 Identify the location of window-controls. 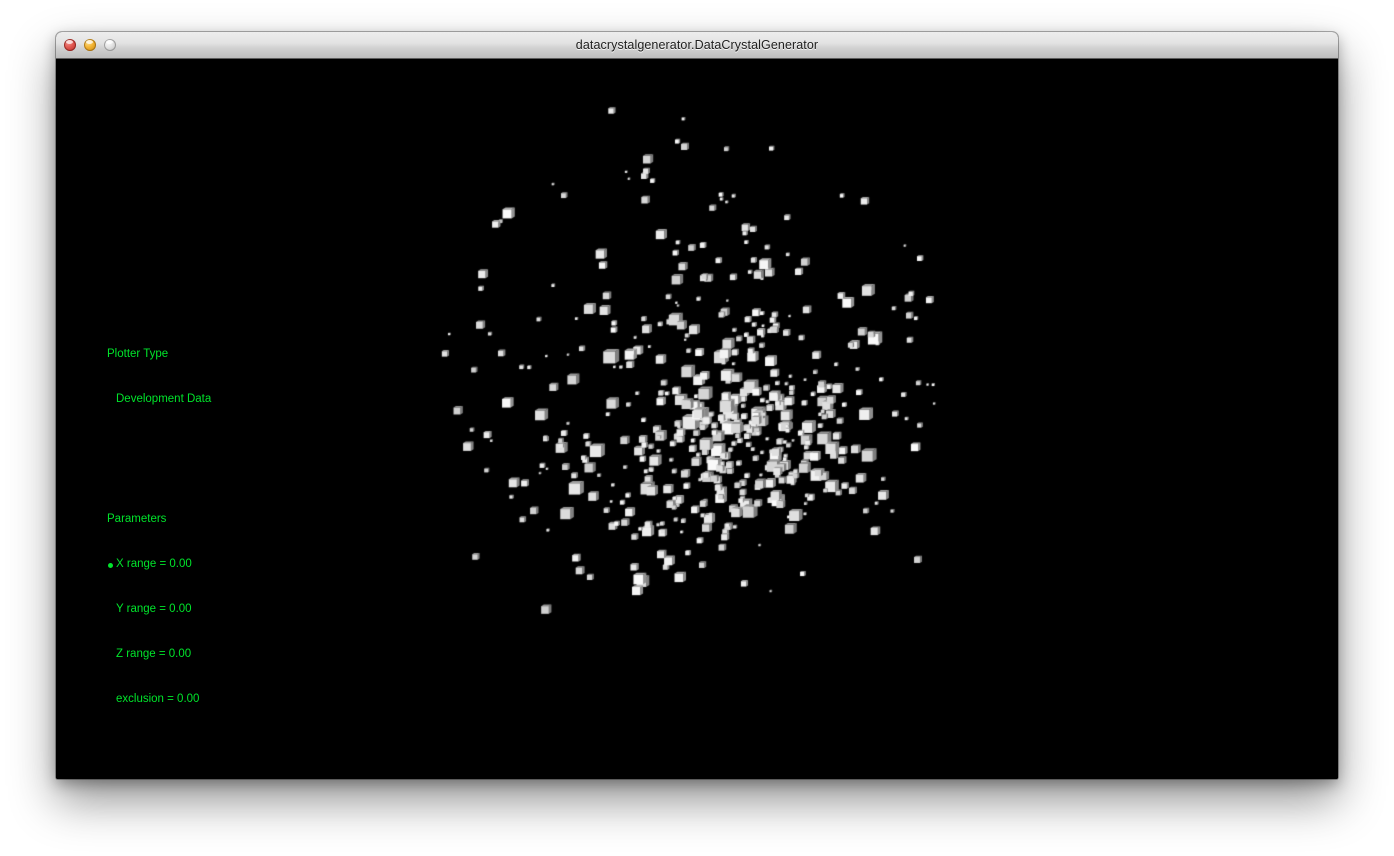
(90, 45).